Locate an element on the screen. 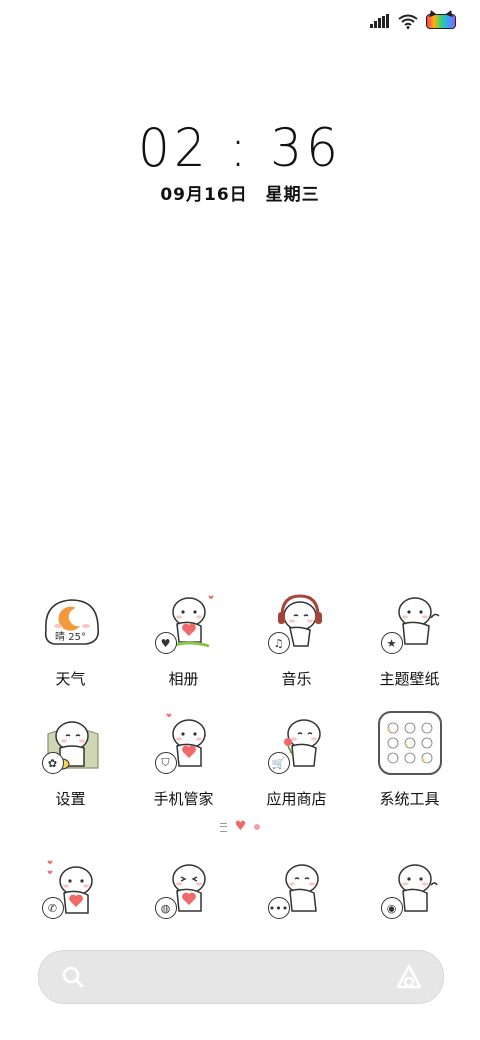 This screenshot has width=480, height=1040. page-dot-icon is located at coordinates (257, 827).